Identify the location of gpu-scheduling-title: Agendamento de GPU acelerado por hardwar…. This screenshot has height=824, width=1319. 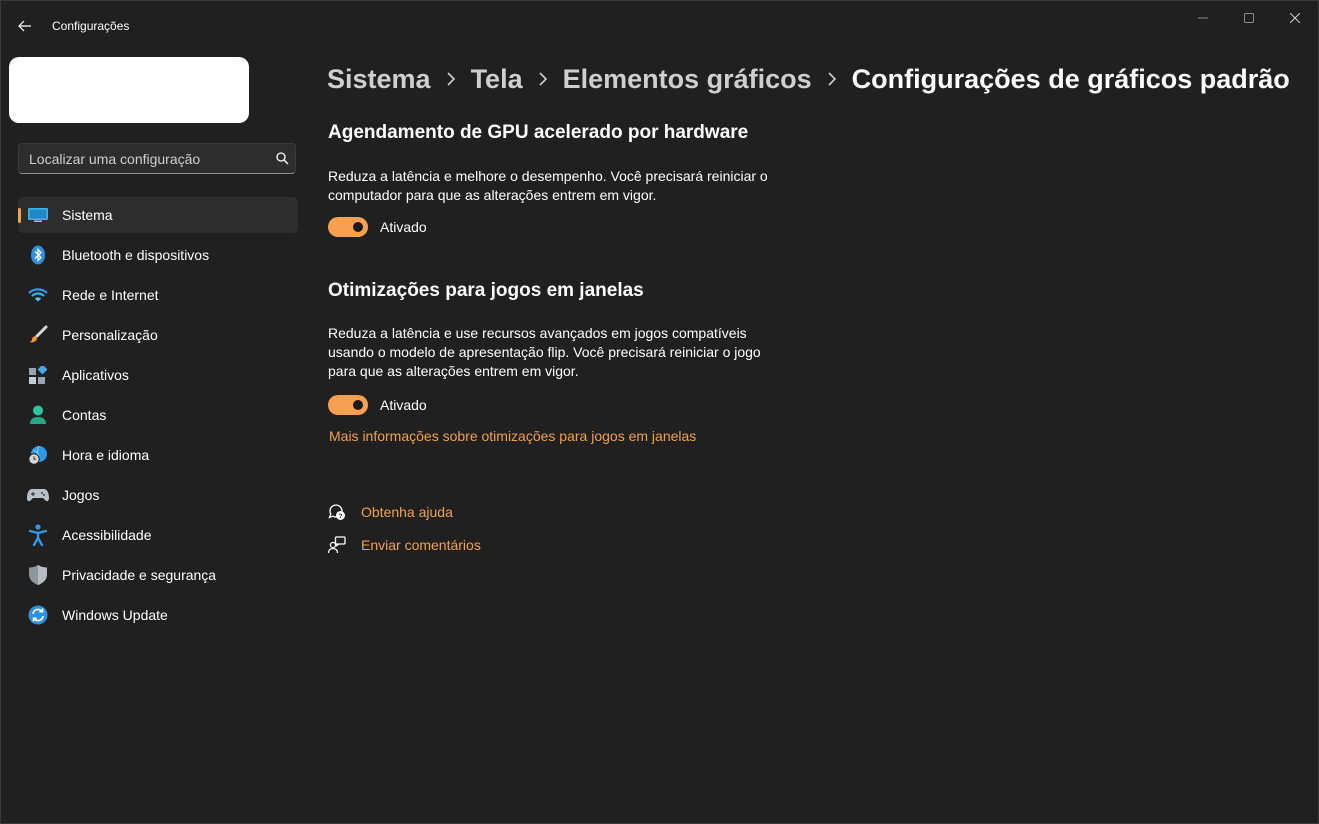
(538, 132).